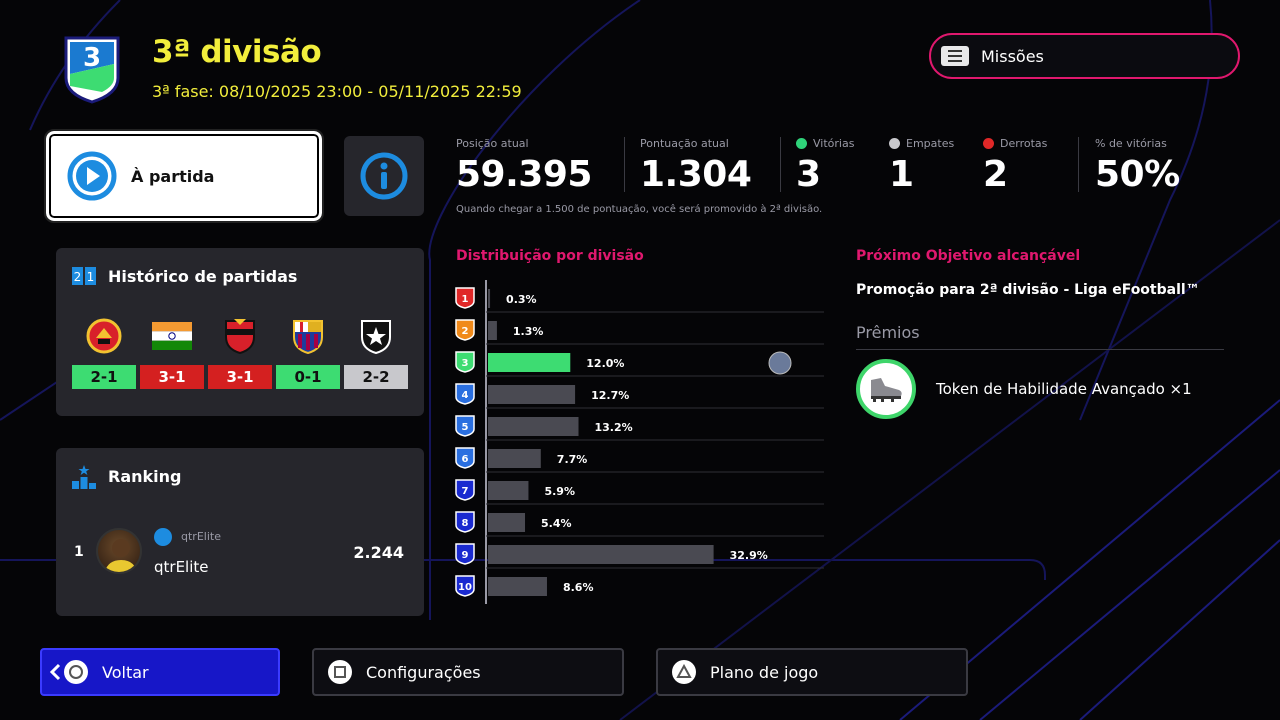 The width and height of the screenshot is (1280, 720). Describe the element at coordinates (1137, 174) in the screenshot. I see `stat-win-pct-value: 50%` at that location.